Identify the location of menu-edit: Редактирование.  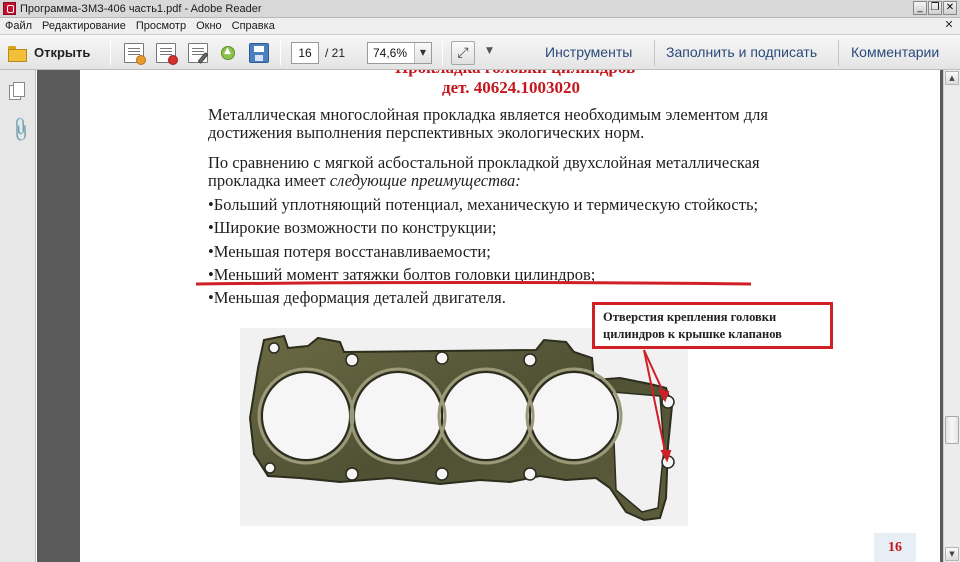
(84, 26).